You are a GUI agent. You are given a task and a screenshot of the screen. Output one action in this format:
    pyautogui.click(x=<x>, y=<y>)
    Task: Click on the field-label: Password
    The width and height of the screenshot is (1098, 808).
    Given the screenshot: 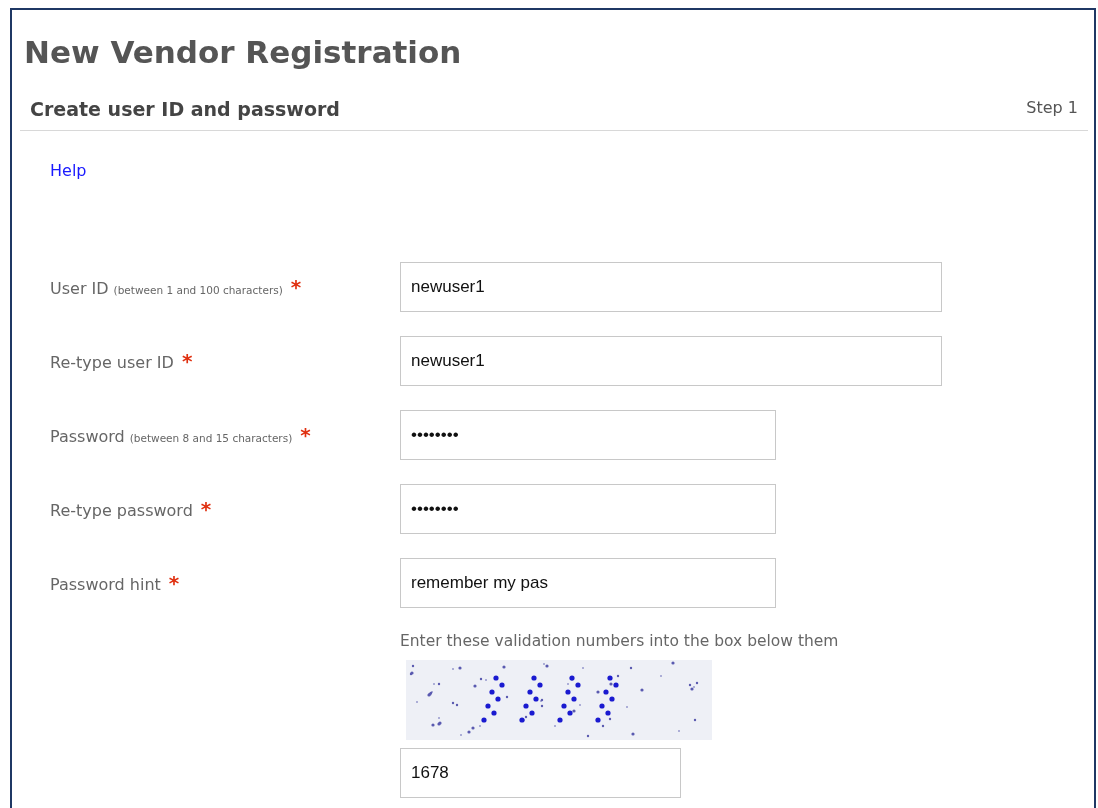 What is the action you would take?
    pyautogui.click(x=87, y=436)
    